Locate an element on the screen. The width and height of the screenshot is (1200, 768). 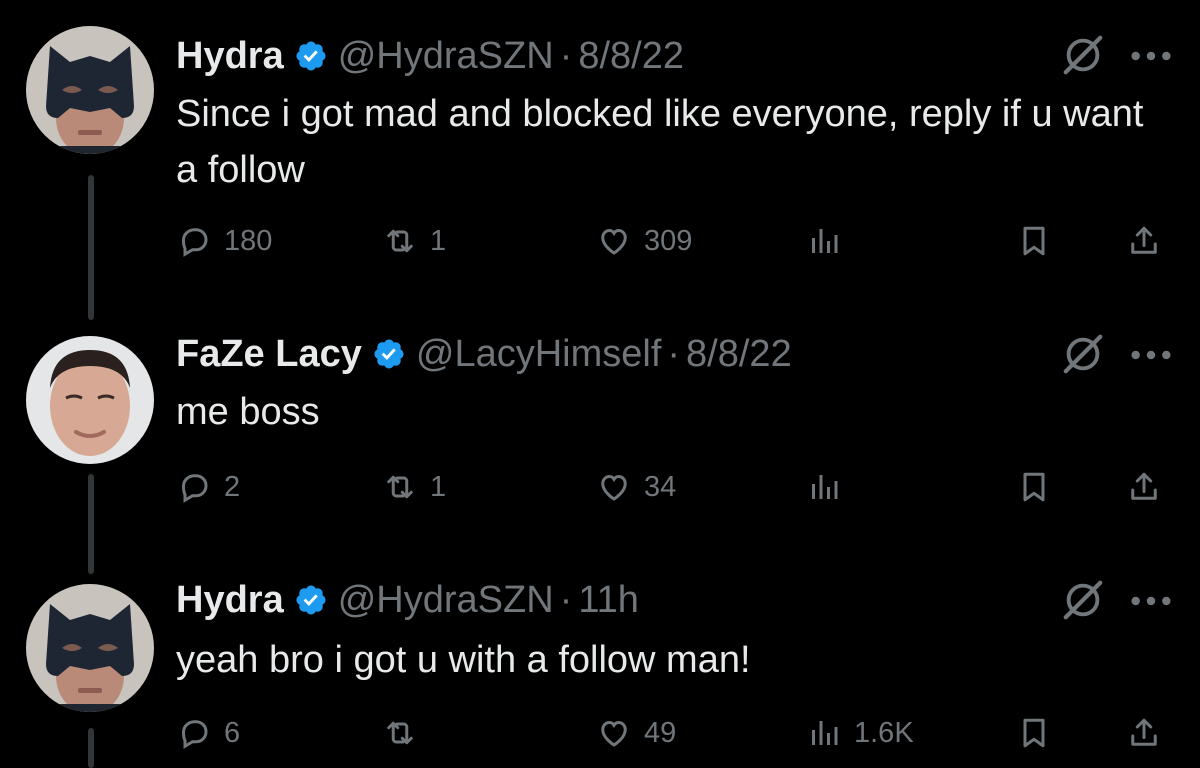
action-bar: 2 1 34 is located at coordinates (675, 487).